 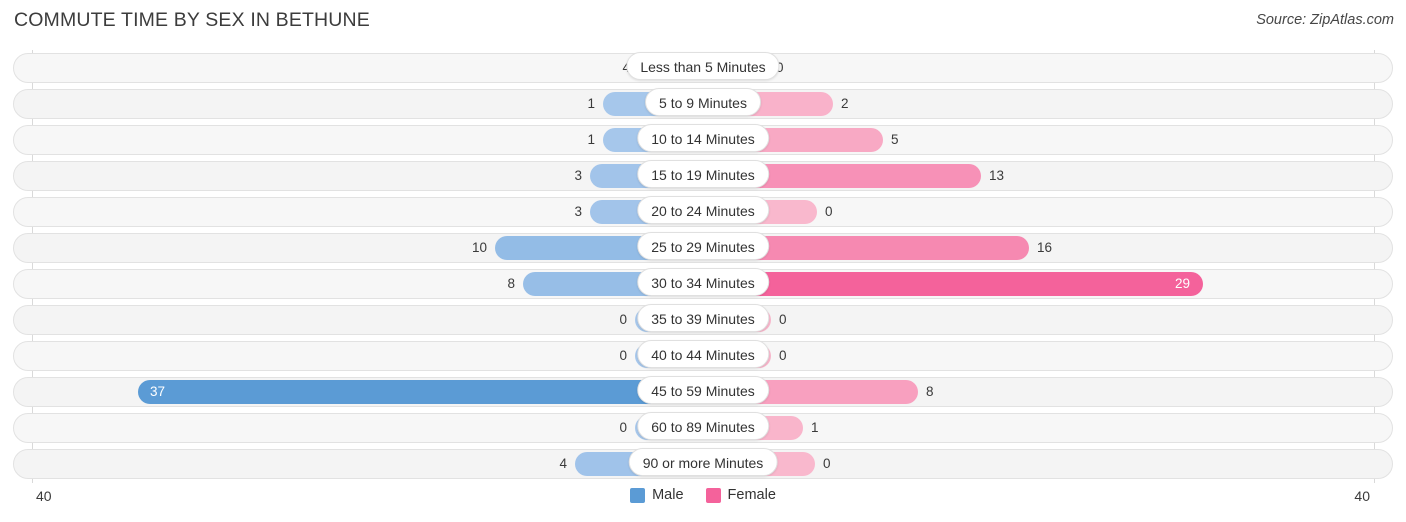 What do you see at coordinates (930, 391) in the screenshot?
I see `female-value-label: 8` at bounding box center [930, 391].